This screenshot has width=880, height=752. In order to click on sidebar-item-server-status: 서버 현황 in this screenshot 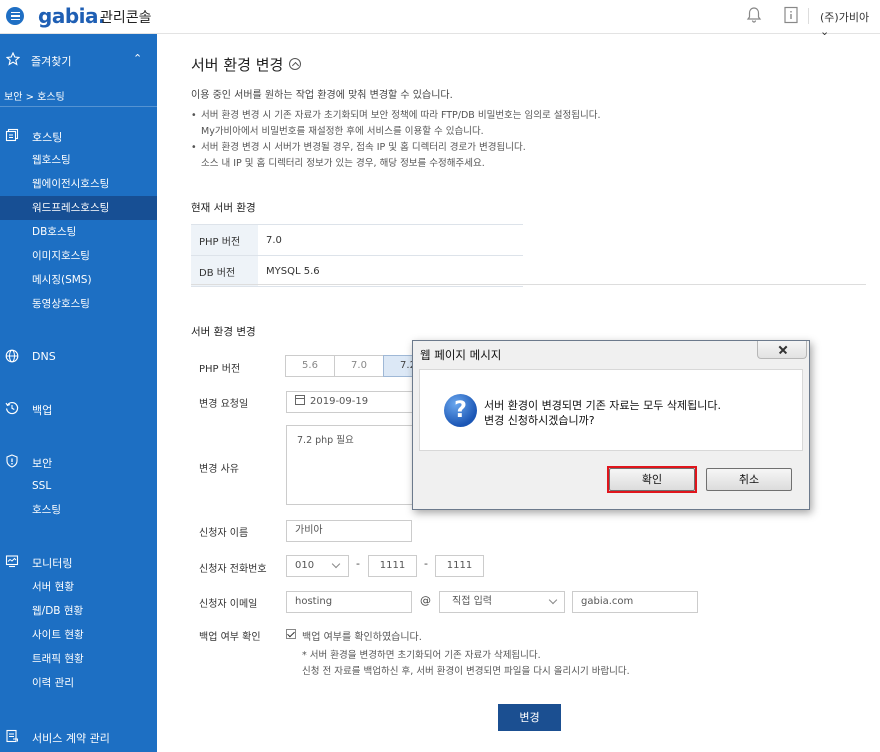, I will do `click(78, 587)`.